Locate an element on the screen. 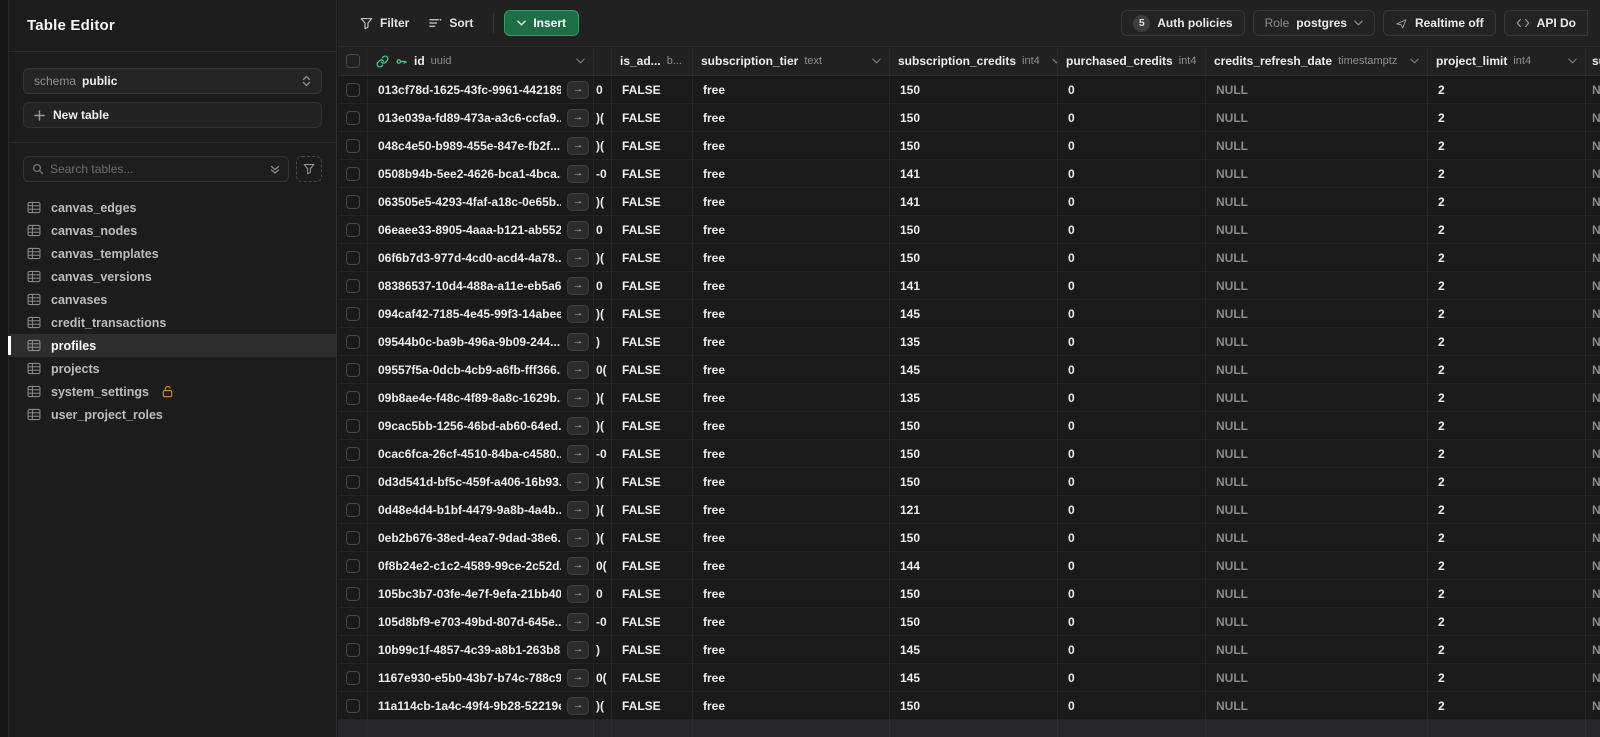 The image size is (1600, 737). api-docs-button: API Do is located at coordinates (1545, 23).